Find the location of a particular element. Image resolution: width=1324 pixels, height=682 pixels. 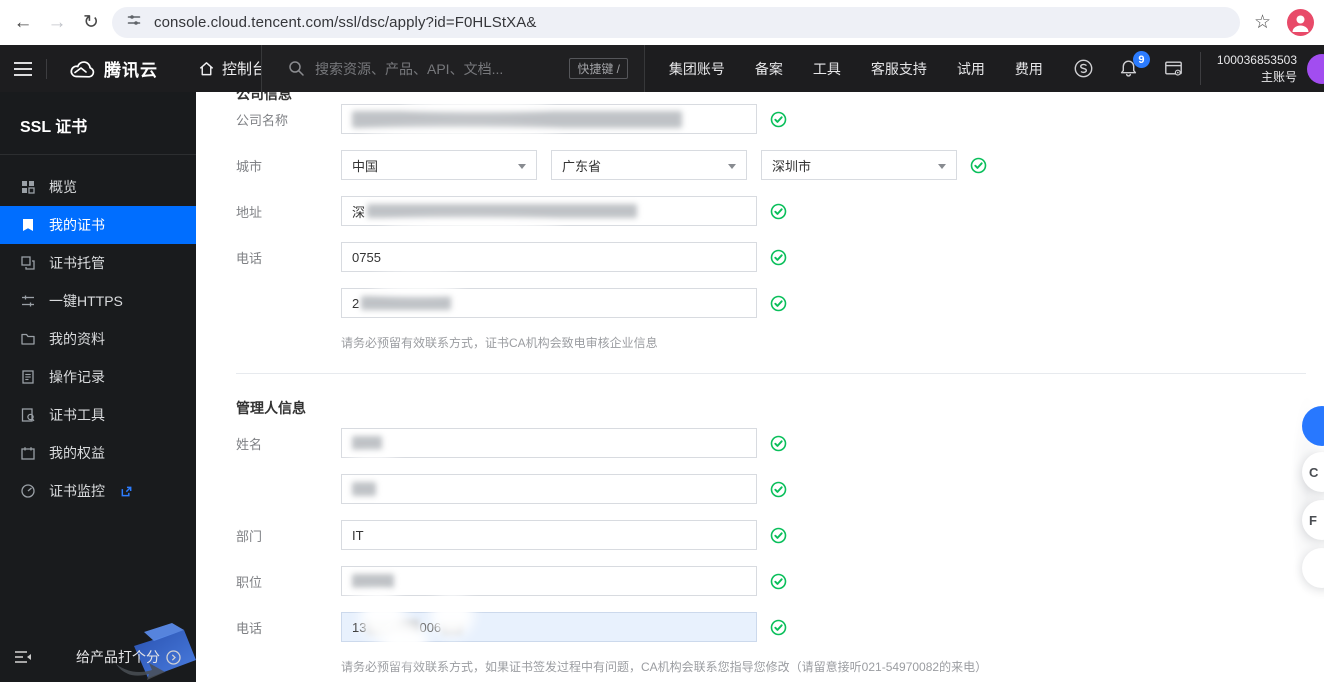

province-value: 广东省 is located at coordinates (582, 166).